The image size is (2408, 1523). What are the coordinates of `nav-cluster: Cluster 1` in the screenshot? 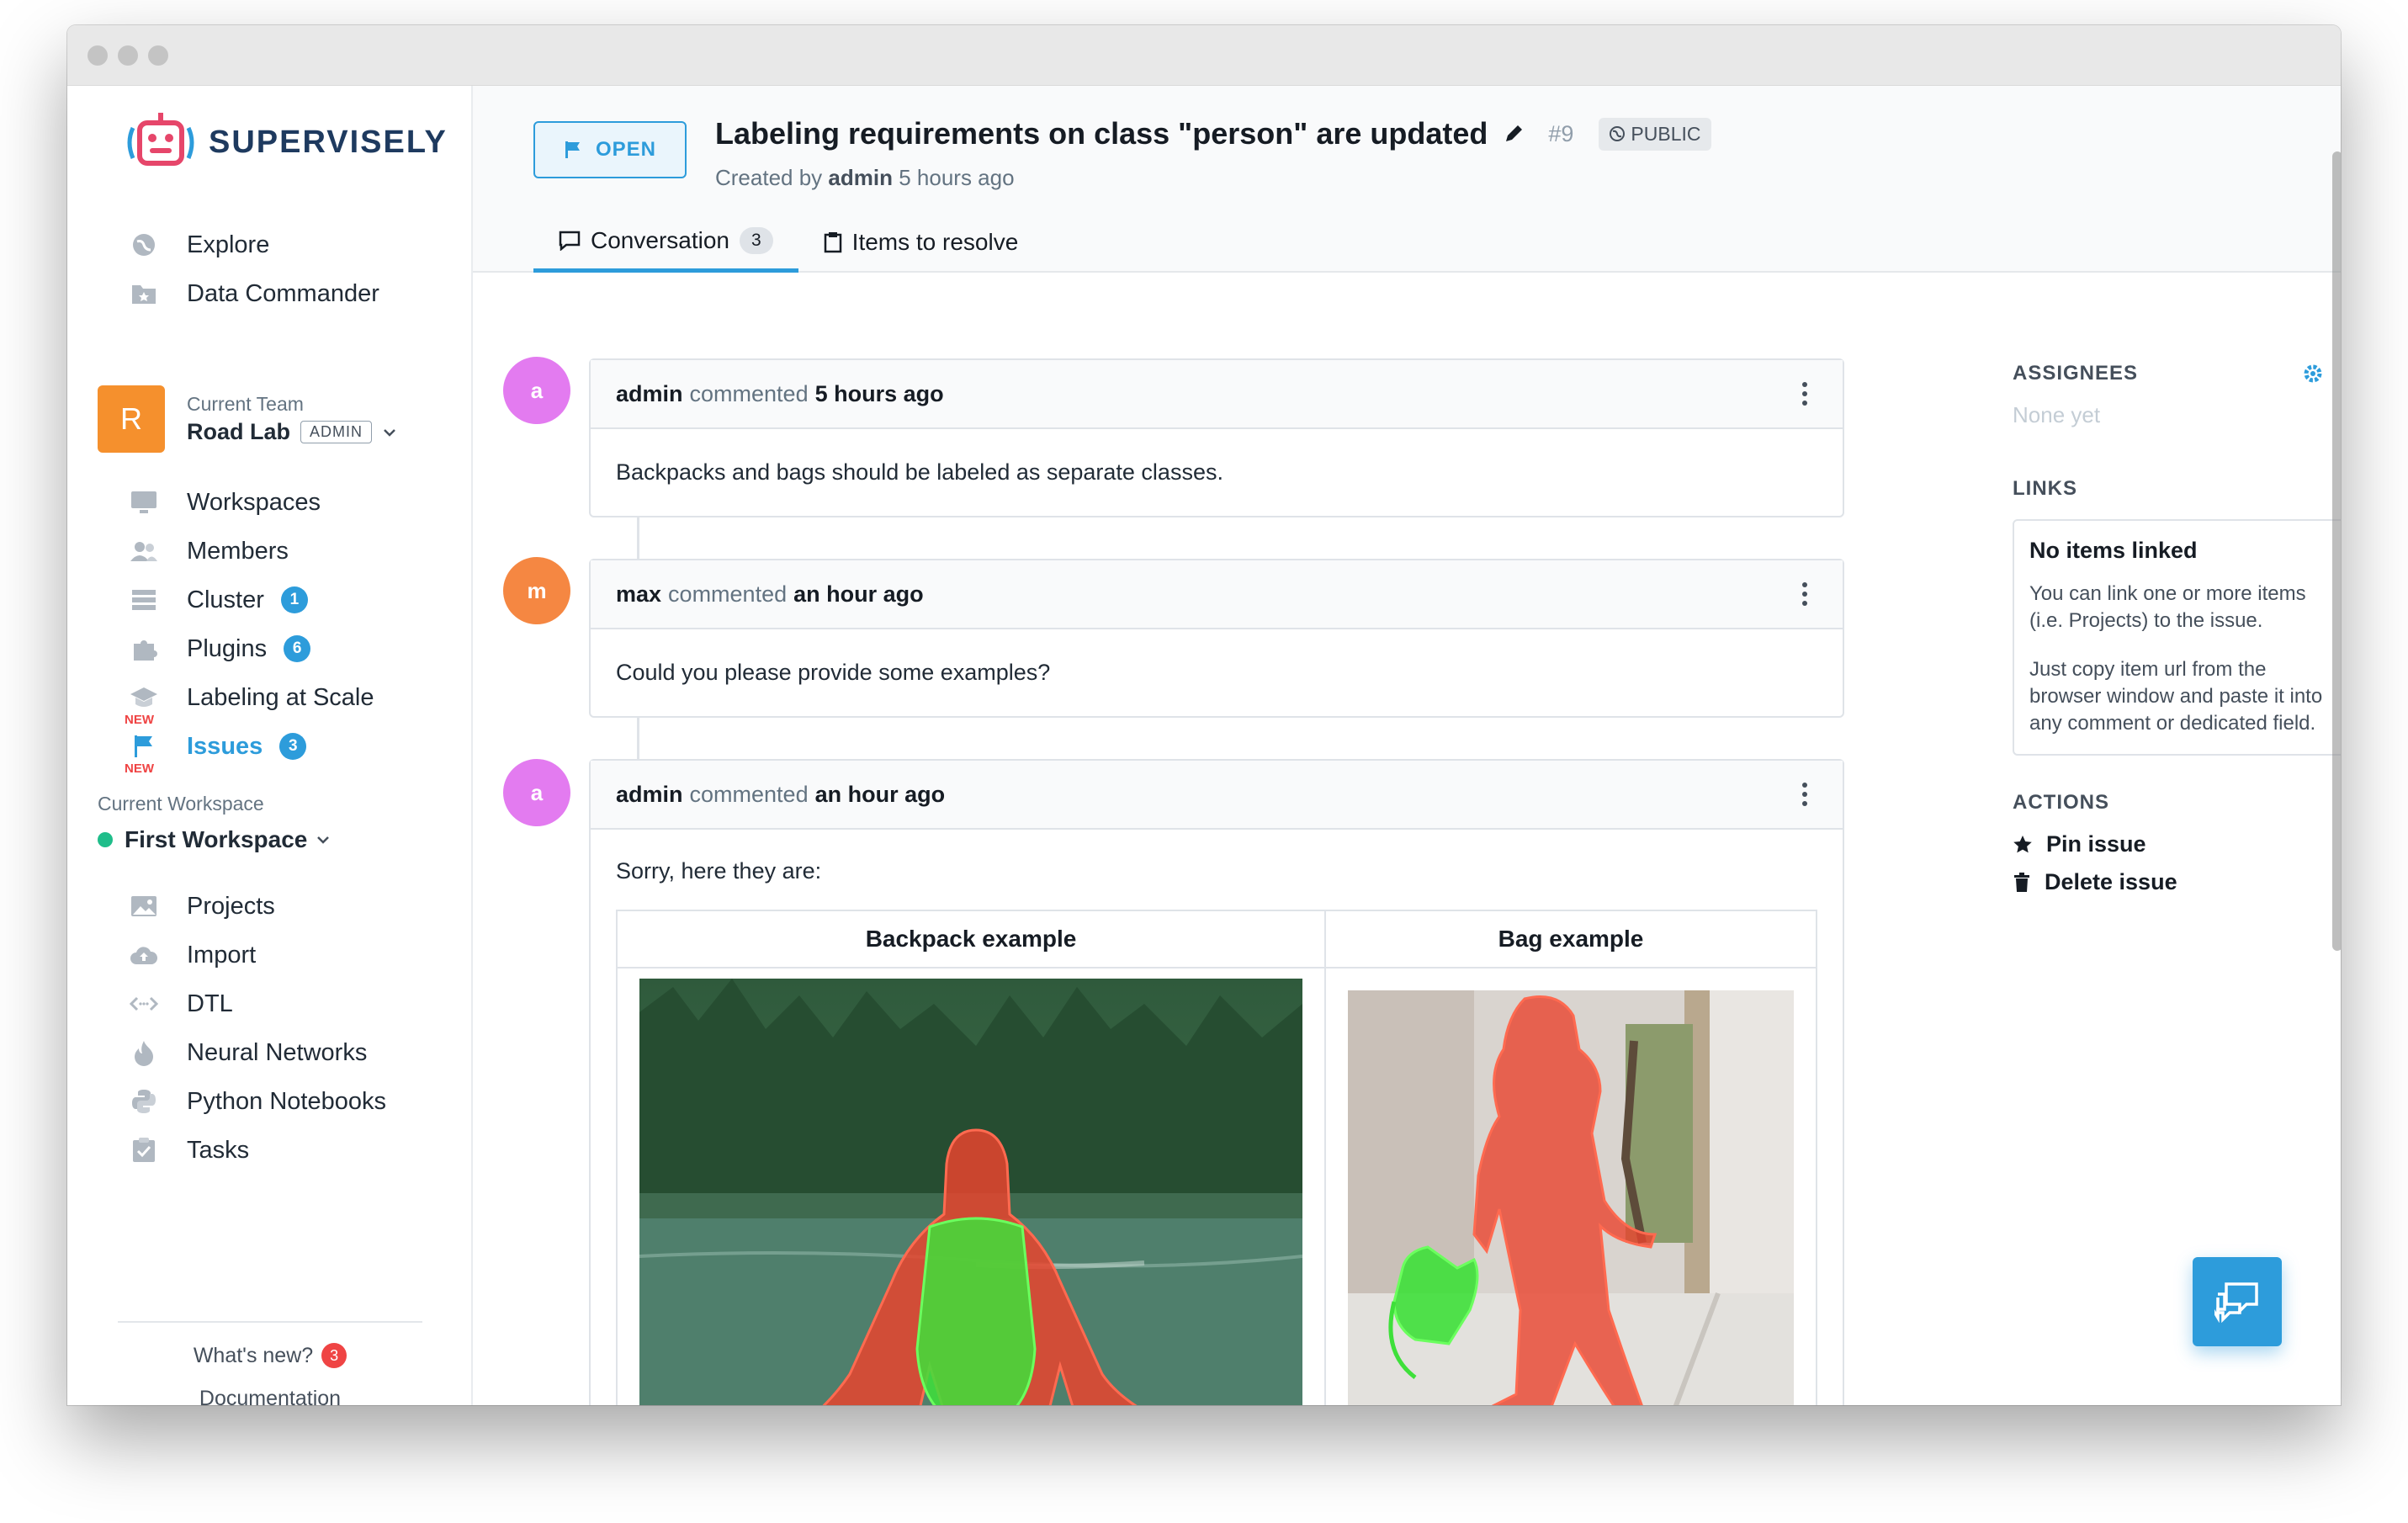 It's located at (217, 600).